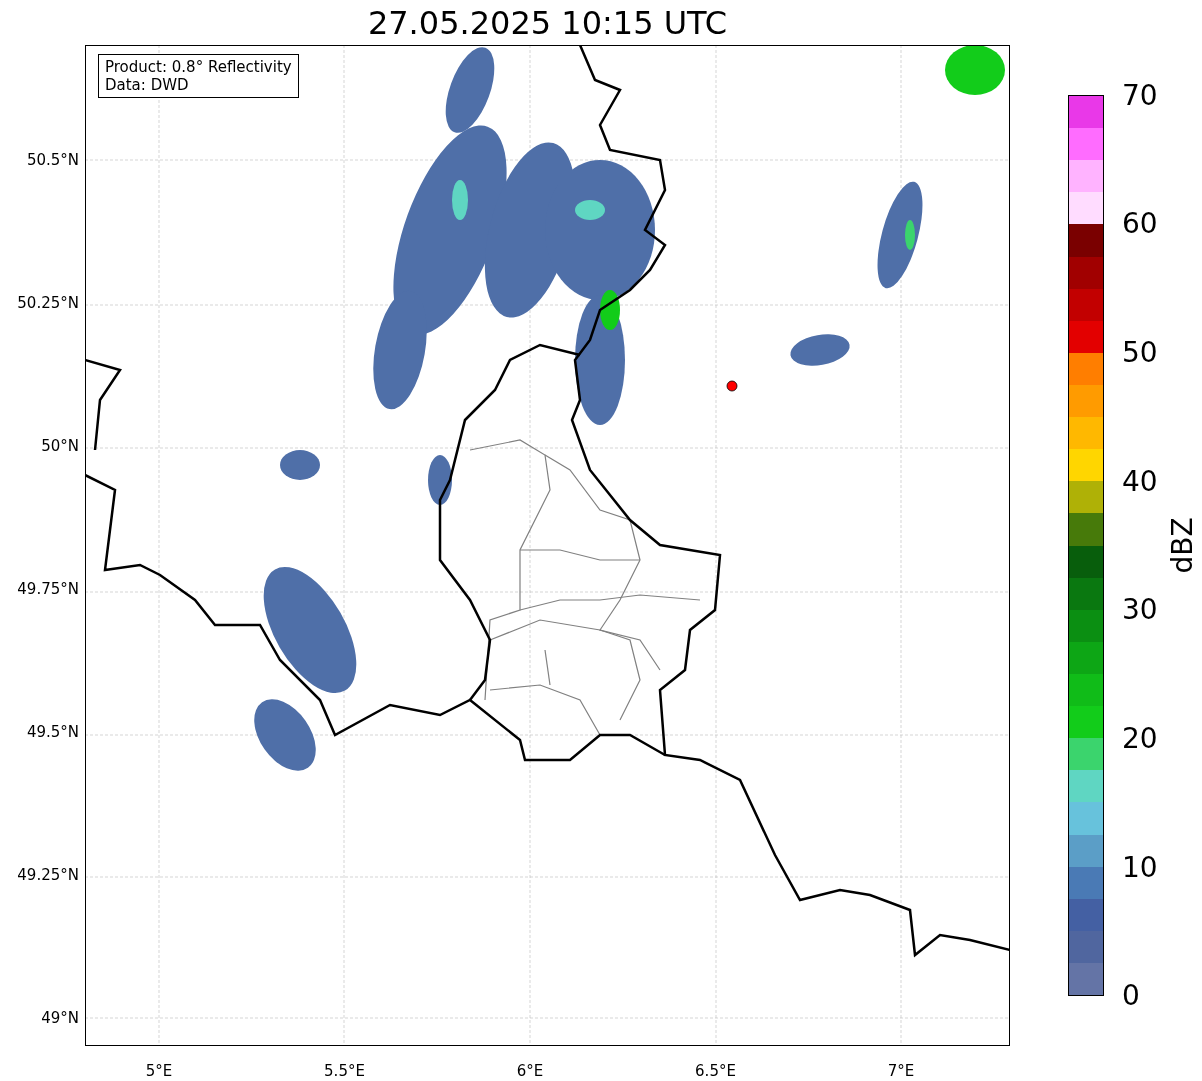 The image size is (1202, 1081). I want to click on axis-tick-label: 5.5°E, so click(344, 1071).